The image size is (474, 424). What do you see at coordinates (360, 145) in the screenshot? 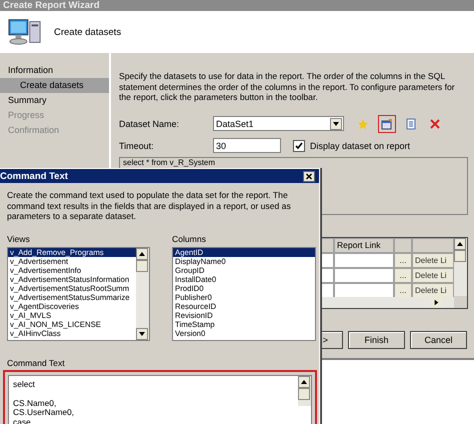
I see `checkbox-label: Display dataset on report` at bounding box center [360, 145].